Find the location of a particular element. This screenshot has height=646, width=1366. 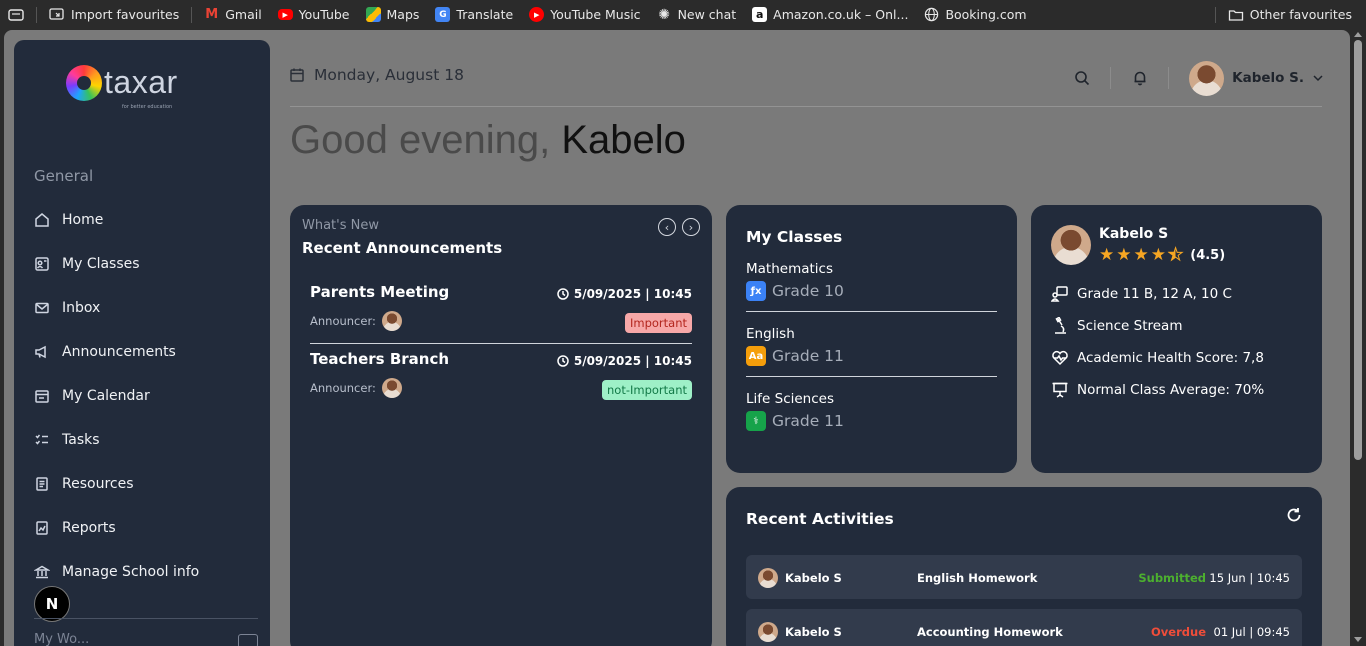

logo-mark is located at coordinates (84, 82).